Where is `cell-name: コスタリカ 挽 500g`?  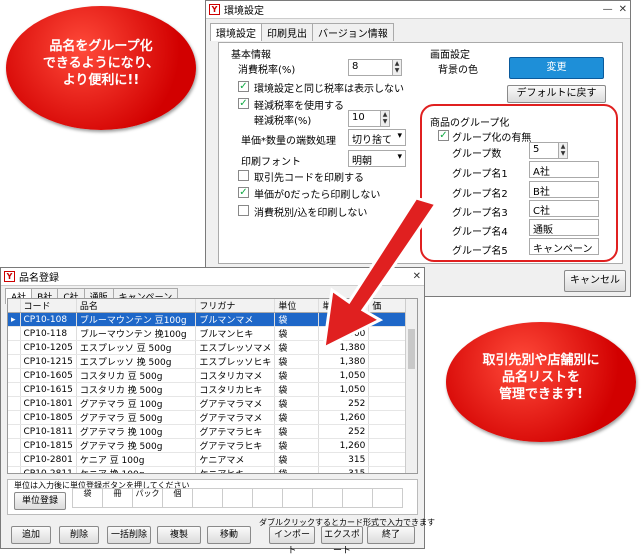 cell-name: コスタリカ 挽 500g is located at coordinates (136, 389).